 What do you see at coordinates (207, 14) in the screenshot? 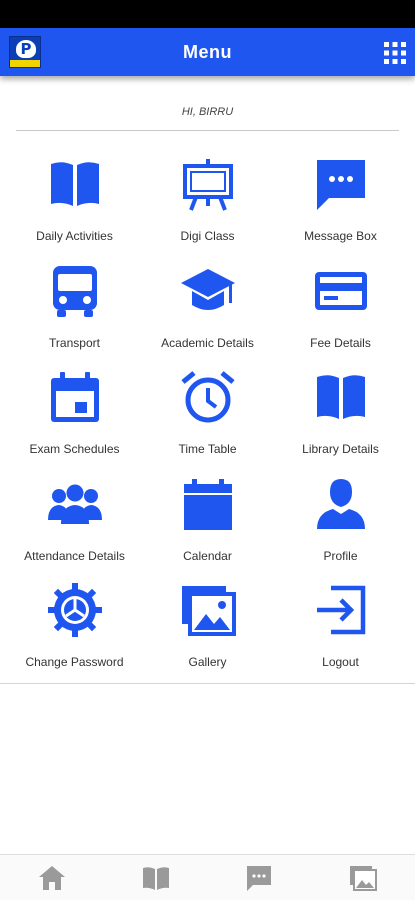
I see `status-bar` at bounding box center [207, 14].